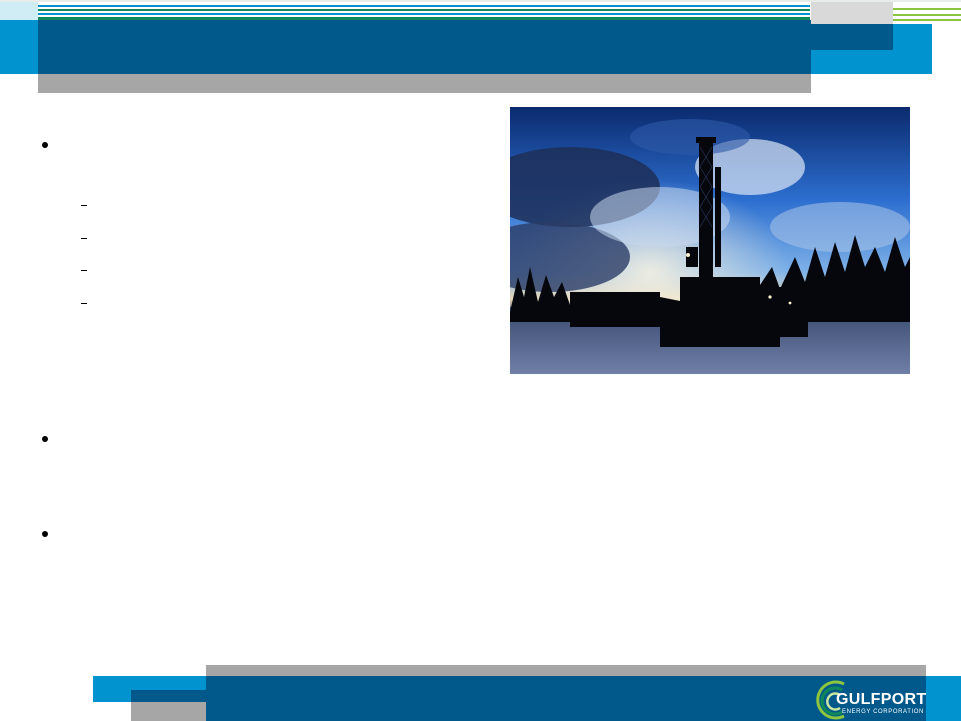  What do you see at coordinates (19, 11) in the screenshot?
I see `header-stripe-left-light` at bounding box center [19, 11].